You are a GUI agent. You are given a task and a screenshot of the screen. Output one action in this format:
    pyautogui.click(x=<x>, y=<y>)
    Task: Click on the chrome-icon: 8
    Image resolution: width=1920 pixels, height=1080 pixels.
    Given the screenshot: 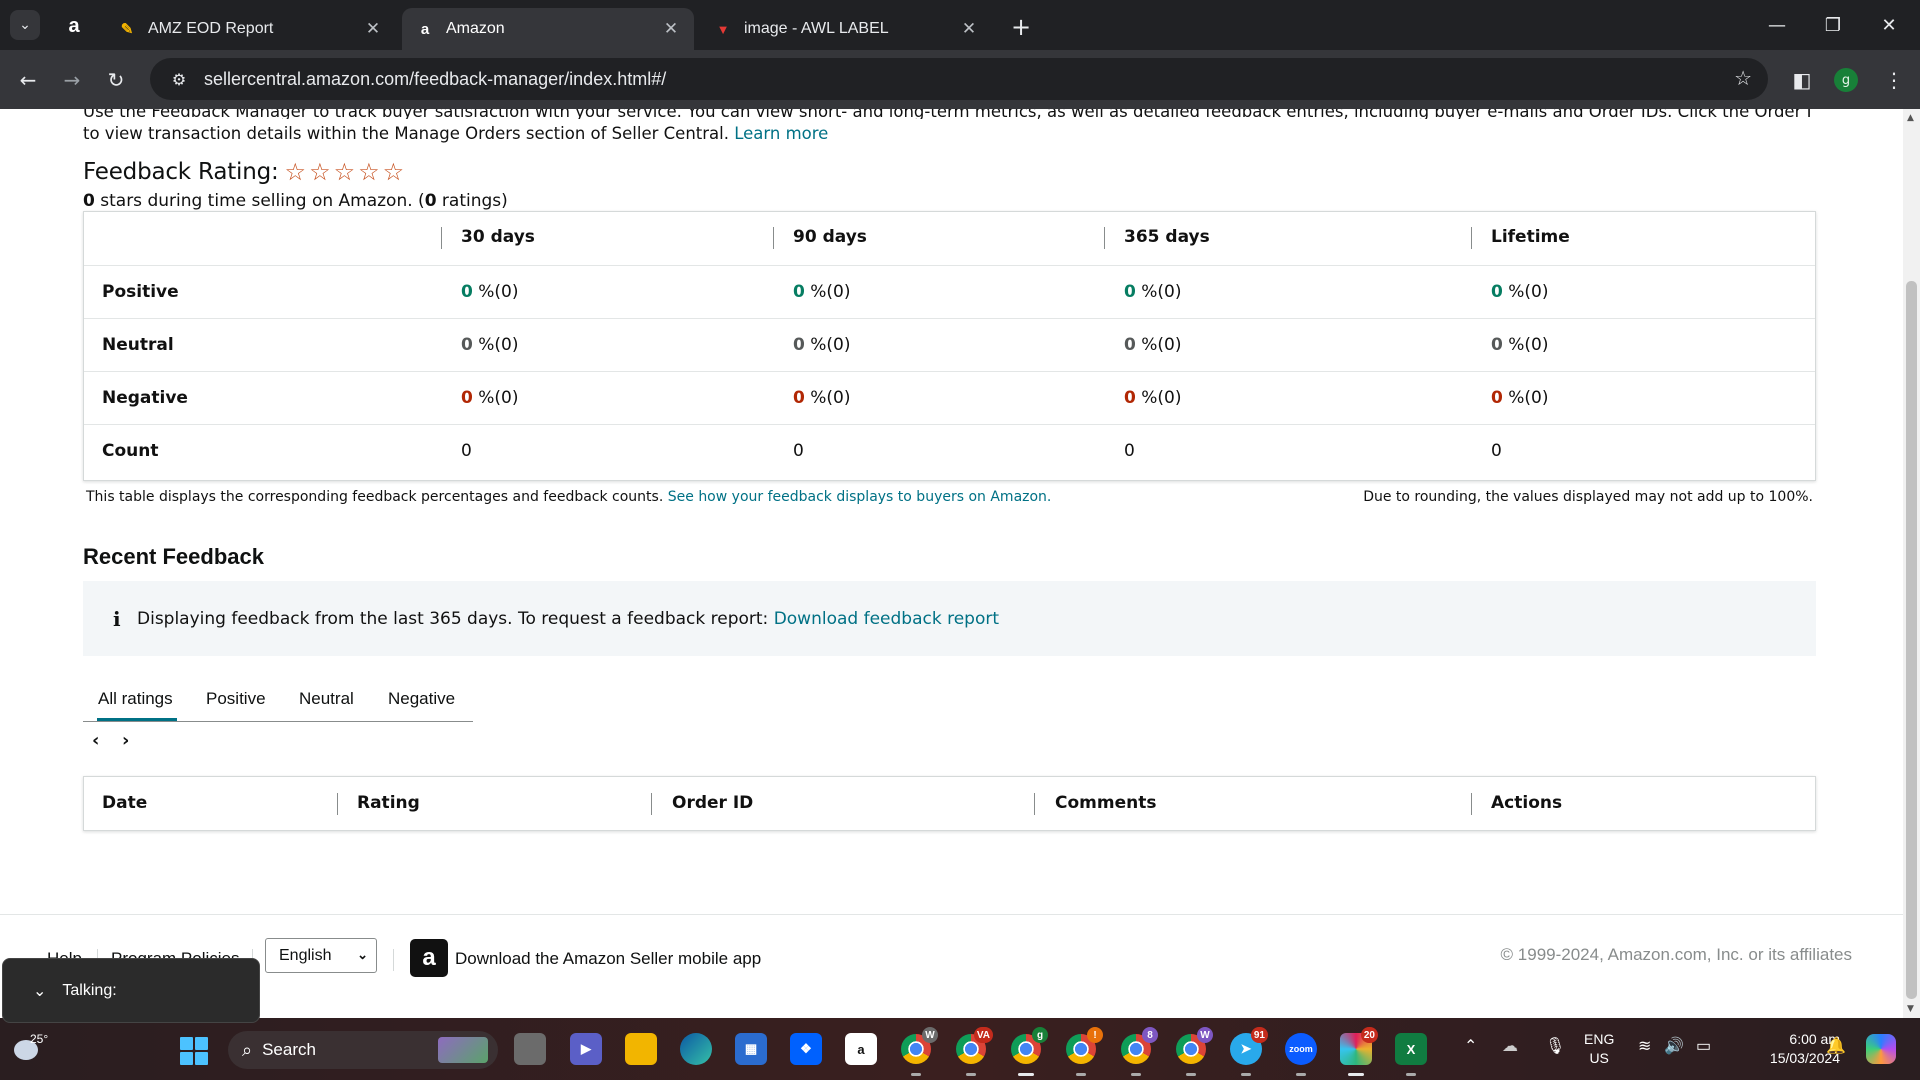 What is the action you would take?
    pyautogui.click(x=1139, y=1051)
    